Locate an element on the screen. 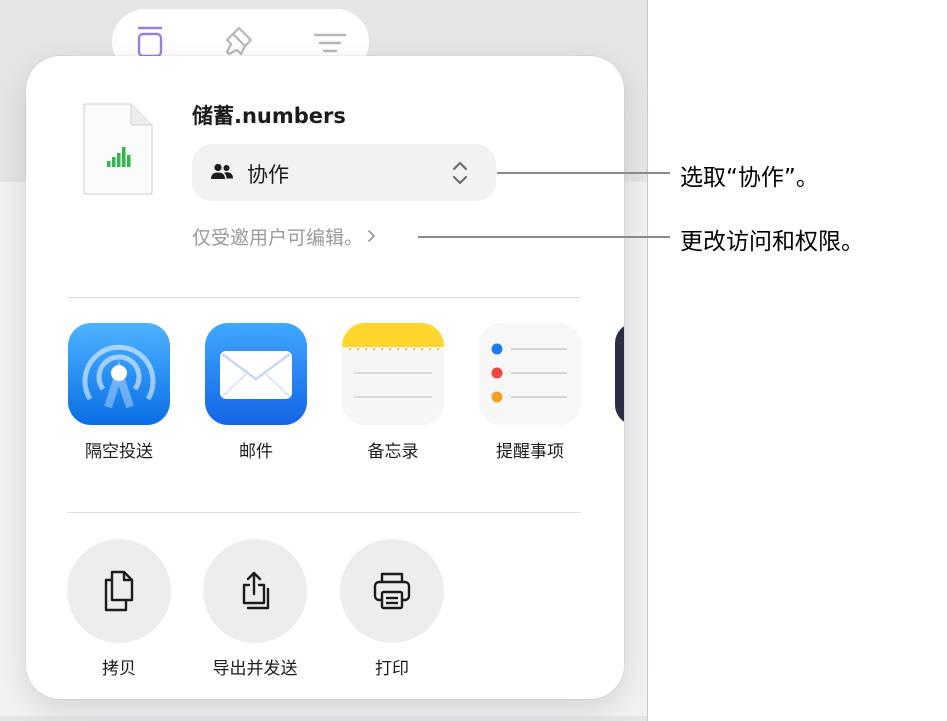 The height and width of the screenshot is (721, 947). numbers-document-icon is located at coordinates (118, 149).